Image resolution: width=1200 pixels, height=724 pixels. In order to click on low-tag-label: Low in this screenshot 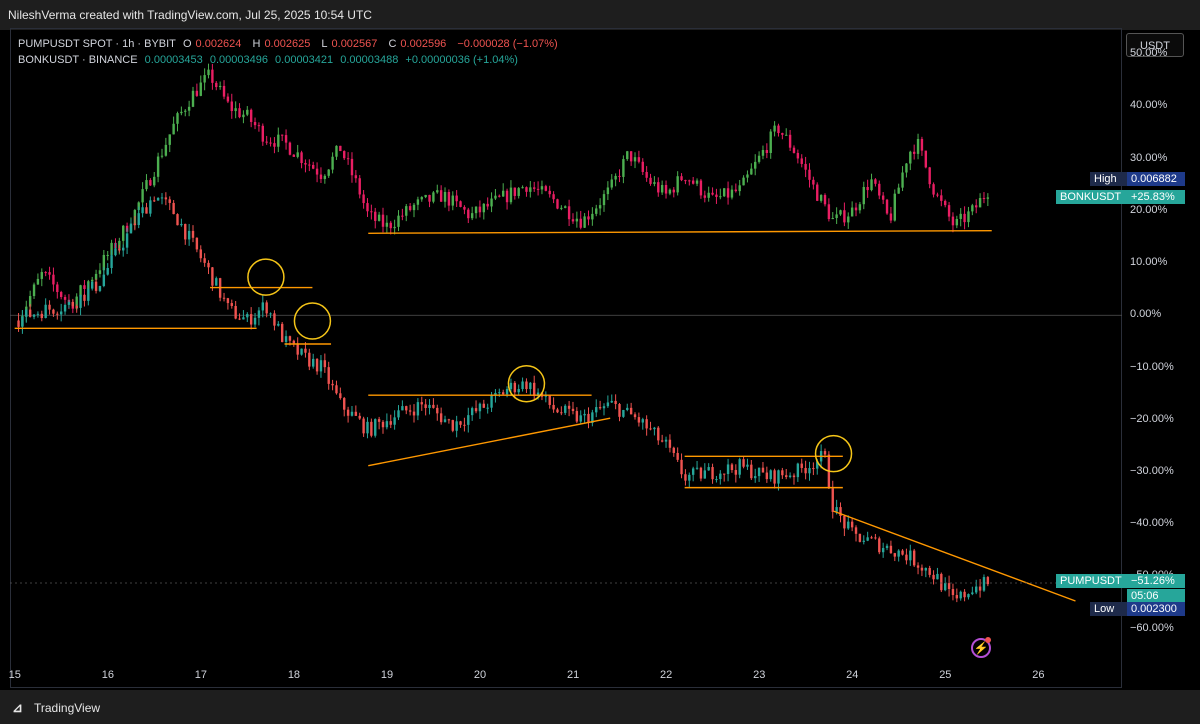, I will do `click(1109, 609)`.